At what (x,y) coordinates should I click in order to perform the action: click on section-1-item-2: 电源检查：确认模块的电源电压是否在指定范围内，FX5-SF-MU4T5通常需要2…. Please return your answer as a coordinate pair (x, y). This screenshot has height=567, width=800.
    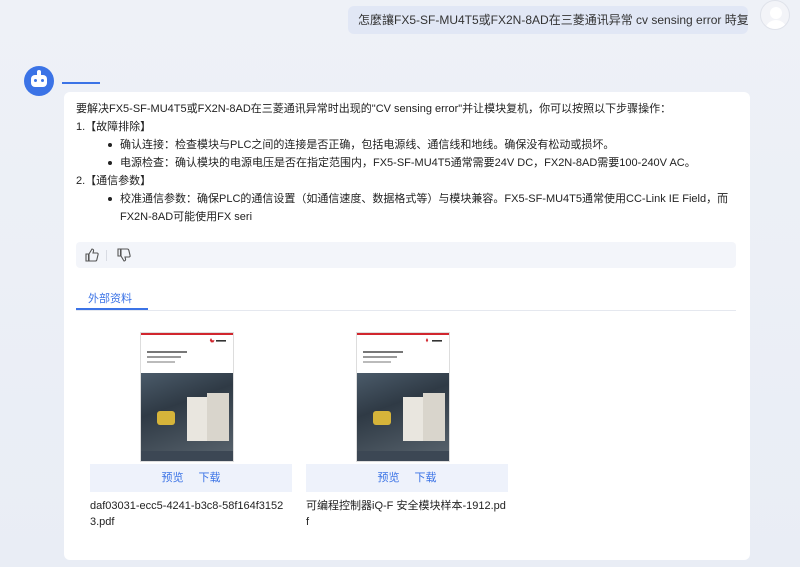
    Looking at the image, I should click on (407, 163).